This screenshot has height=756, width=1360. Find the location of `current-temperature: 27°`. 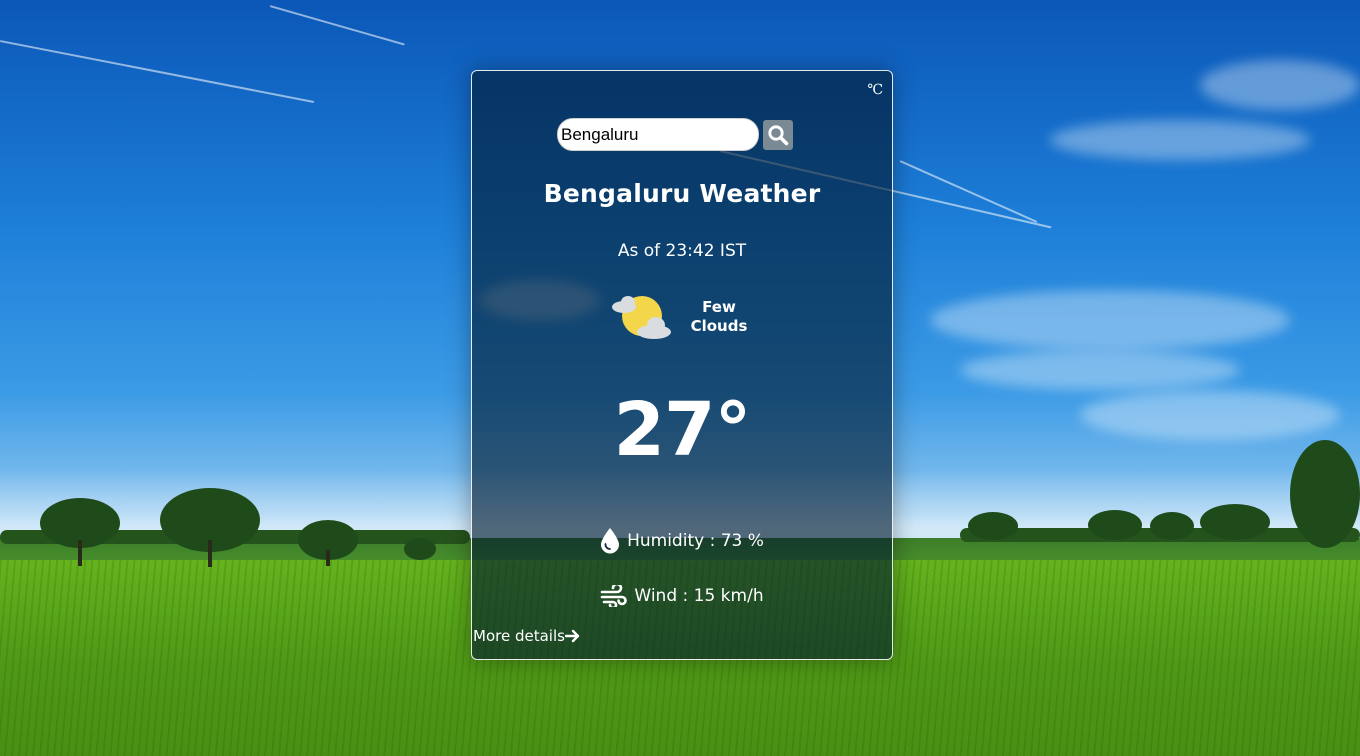

current-temperature: 27° is located at coordinates (682, 430).